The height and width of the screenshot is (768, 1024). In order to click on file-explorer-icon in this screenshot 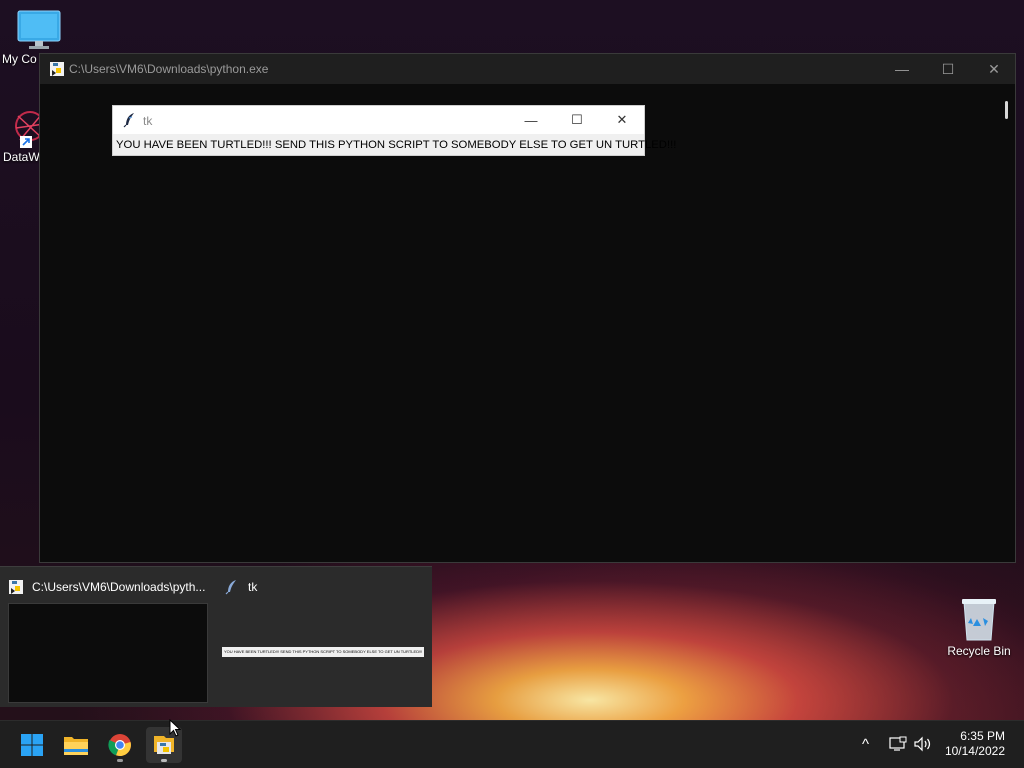, I will do `click(76, 746)`.